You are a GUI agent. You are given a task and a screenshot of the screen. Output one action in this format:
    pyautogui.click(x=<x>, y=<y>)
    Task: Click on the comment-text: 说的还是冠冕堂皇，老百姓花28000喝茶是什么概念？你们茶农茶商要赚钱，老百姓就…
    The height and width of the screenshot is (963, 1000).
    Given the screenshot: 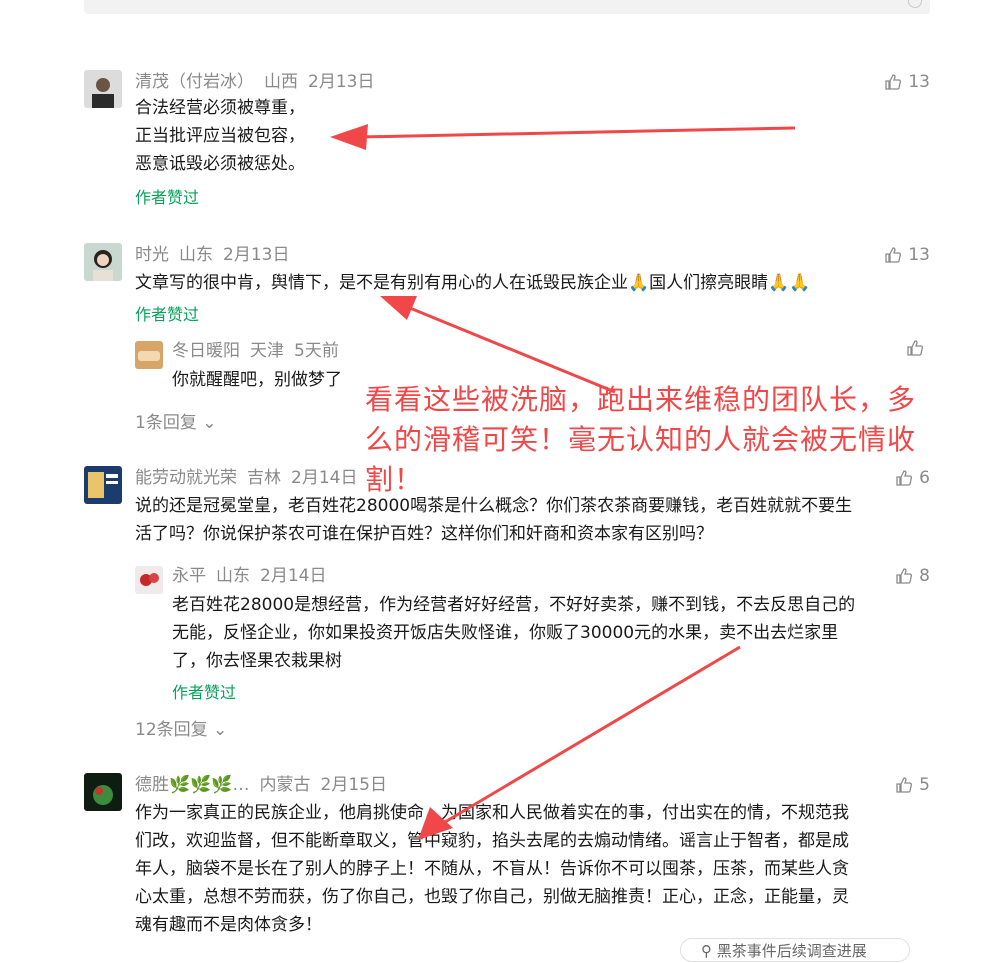 What is the action you would take?
    pyautogui.click(x=493, y=520)
    